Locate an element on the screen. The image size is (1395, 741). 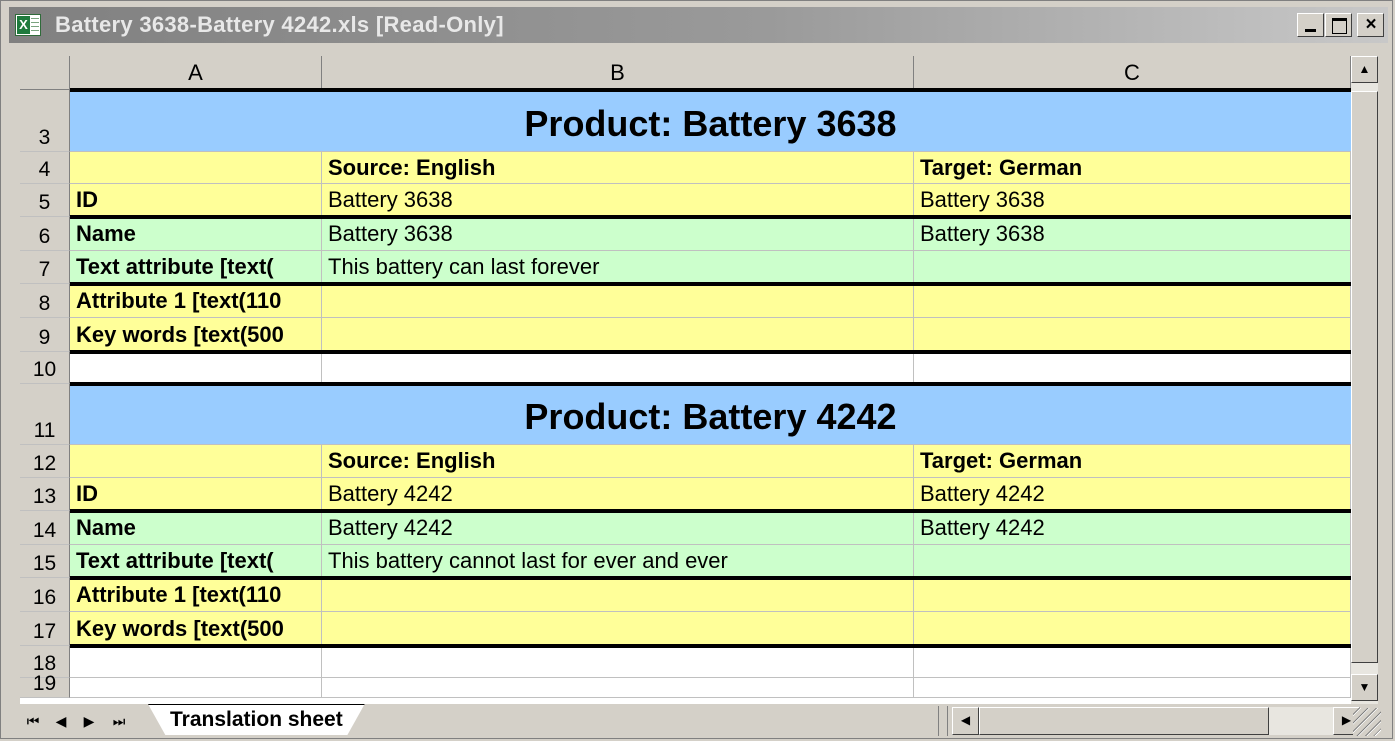
cell-a6: Name is located at coordinates (196, 233).